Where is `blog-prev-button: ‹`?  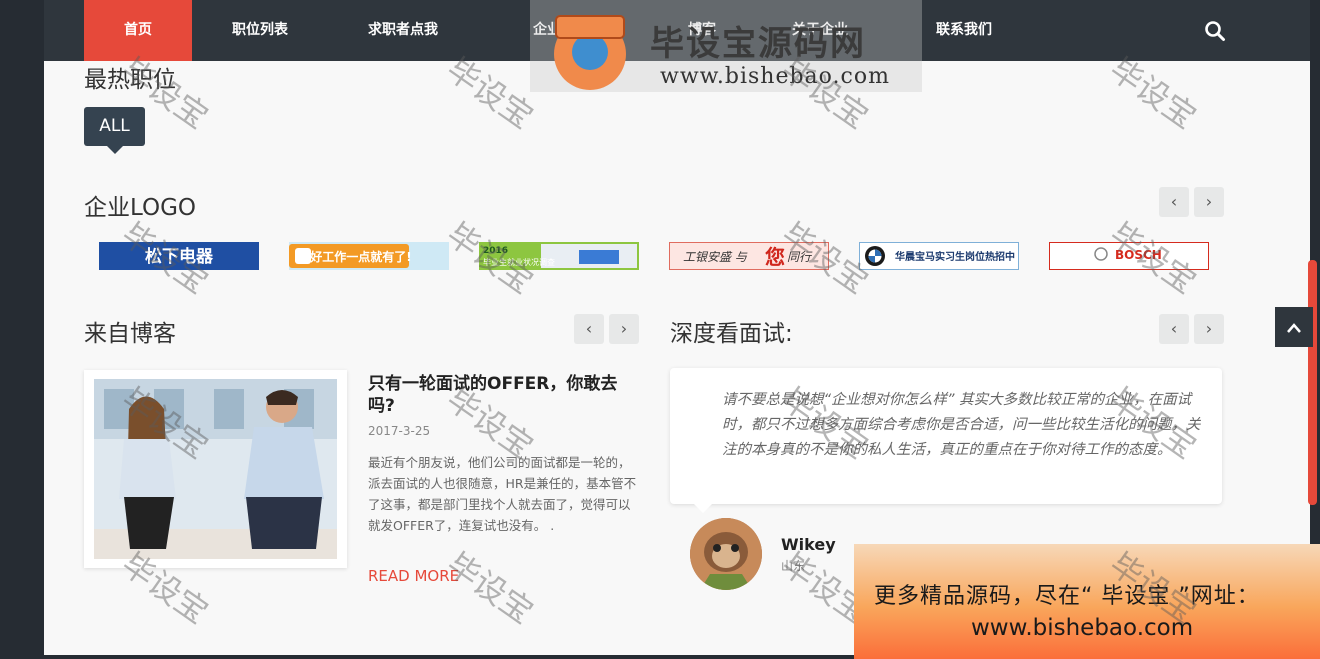 blog-prev-button: ‹ is located at coordinates (589, 329).